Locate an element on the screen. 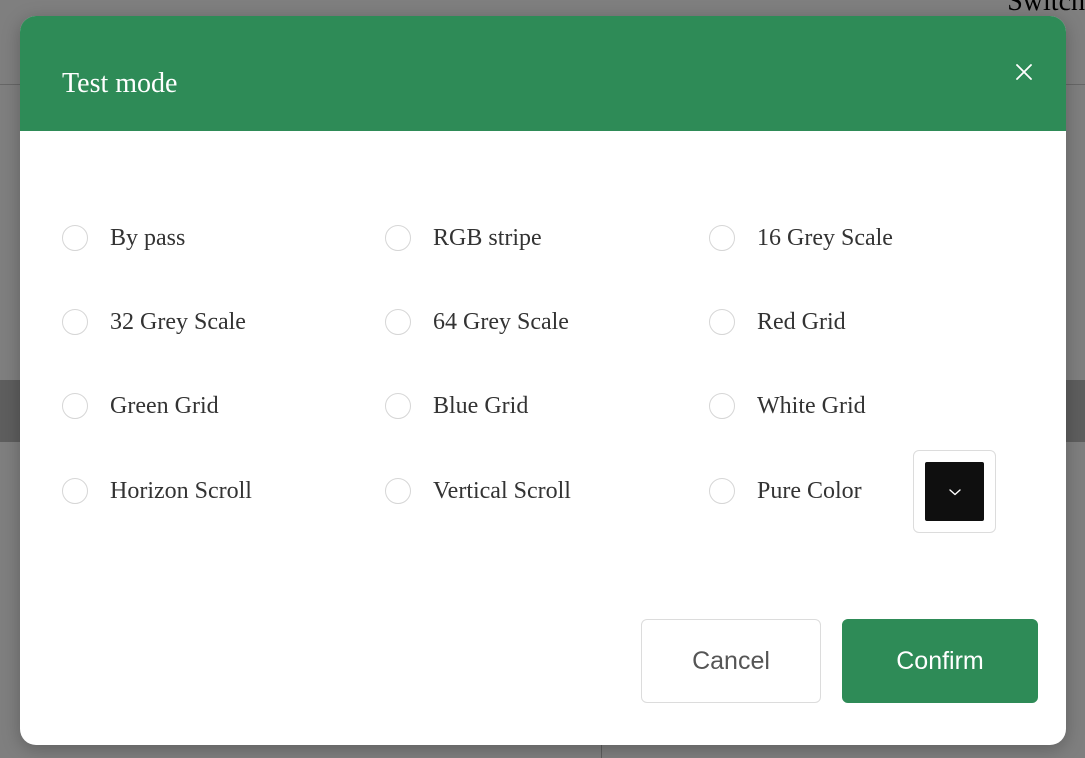 The image size is (1085, 758). option-label: White Grid is located at coordinates (811, 405).